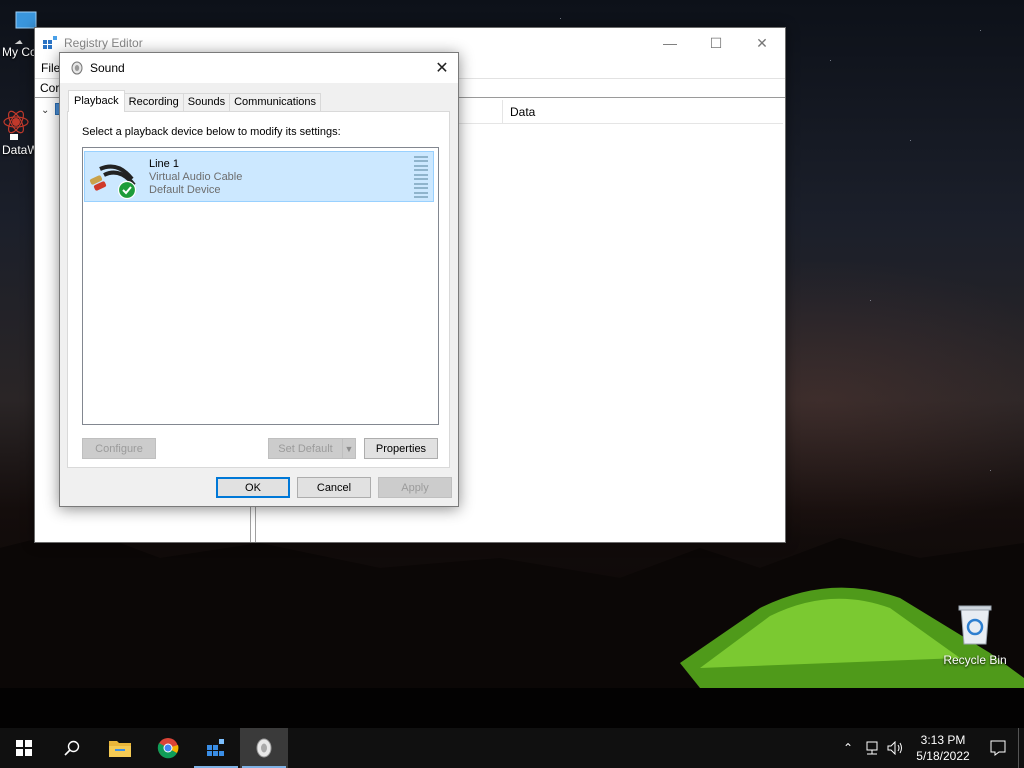 The height and width of the screenshot is (768, 1024). Describe the element at coordinates (1021, 748) in the screenshot. I see `show-desktop-button` at that location.